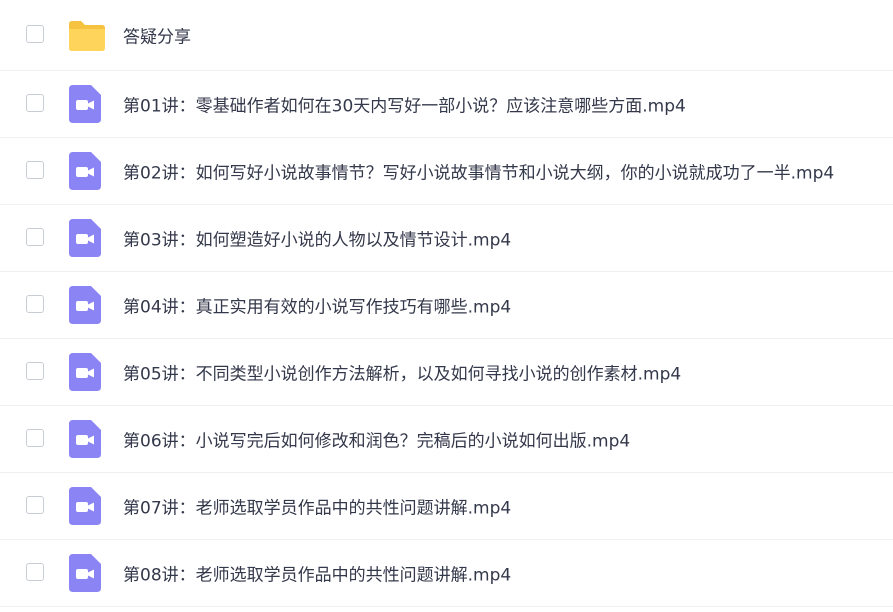  I want to click on file-row-video: 第07讲：老师选取学员作品中的共性问题讲解.mp4, so click(446, 506).